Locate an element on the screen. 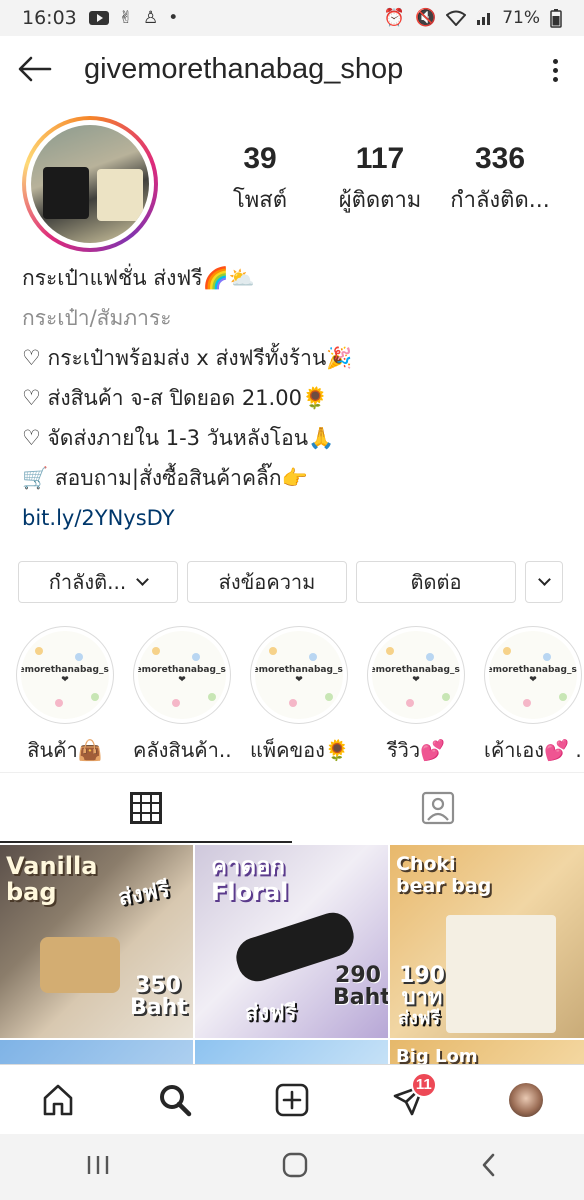 Image resolution: width=584 pixels, height=1200 pixels. home-circle-icon is located at coordinates (295, 1165).